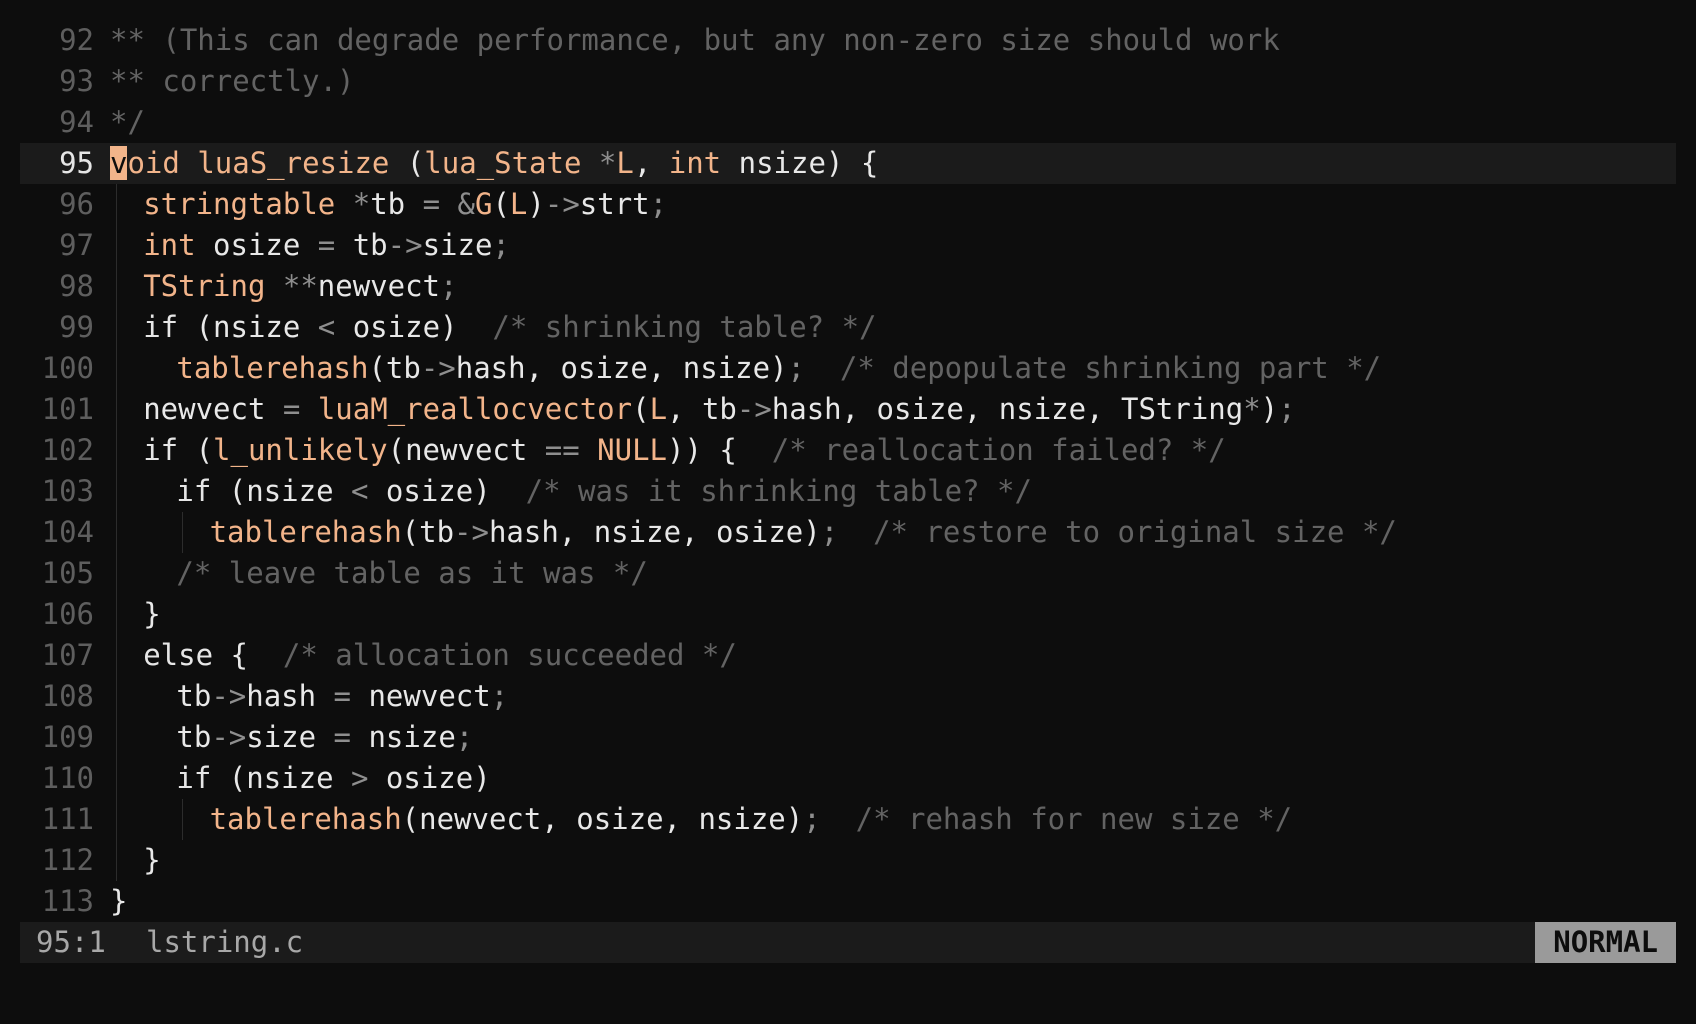 The width and height of the screenshot is (1696, 1024). What do you see at coordinates (1007, 409) in the screenshot?
I see `code-token: hash, osize, nsize, TString` at bounding box center [1007, 409].